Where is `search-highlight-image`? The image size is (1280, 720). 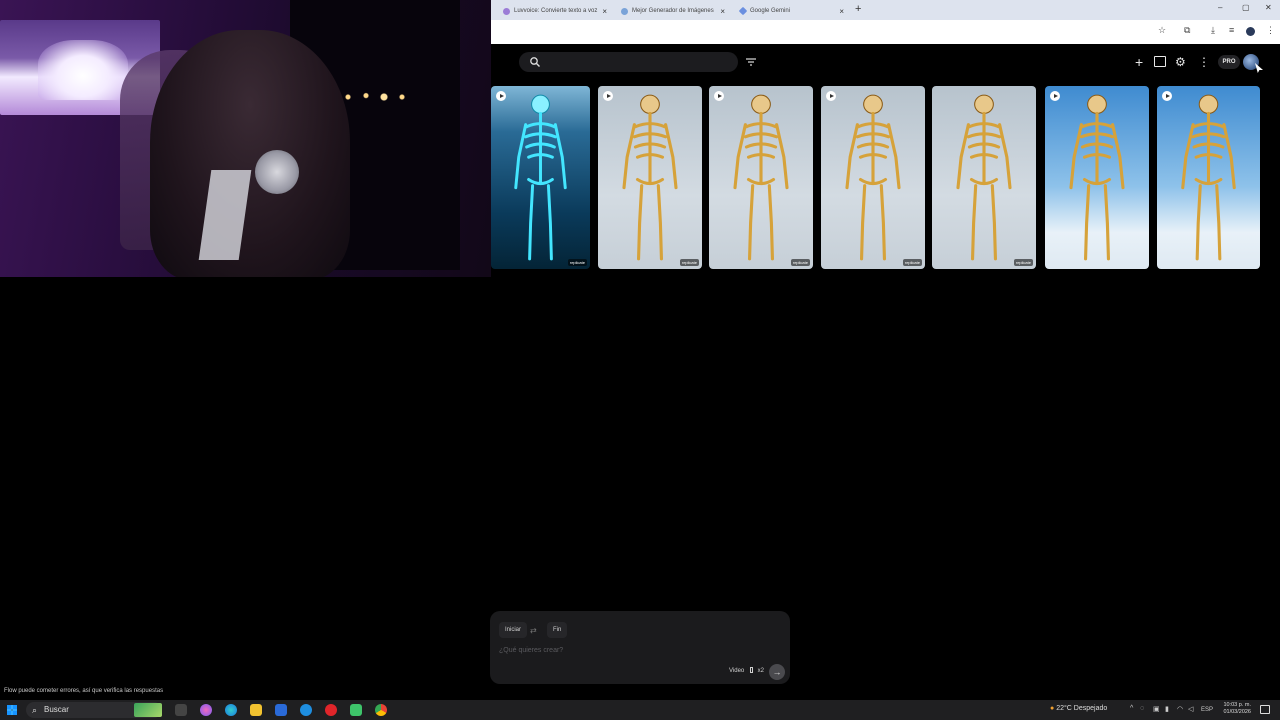
search-highlight-image is located at coordinates (148, 710).